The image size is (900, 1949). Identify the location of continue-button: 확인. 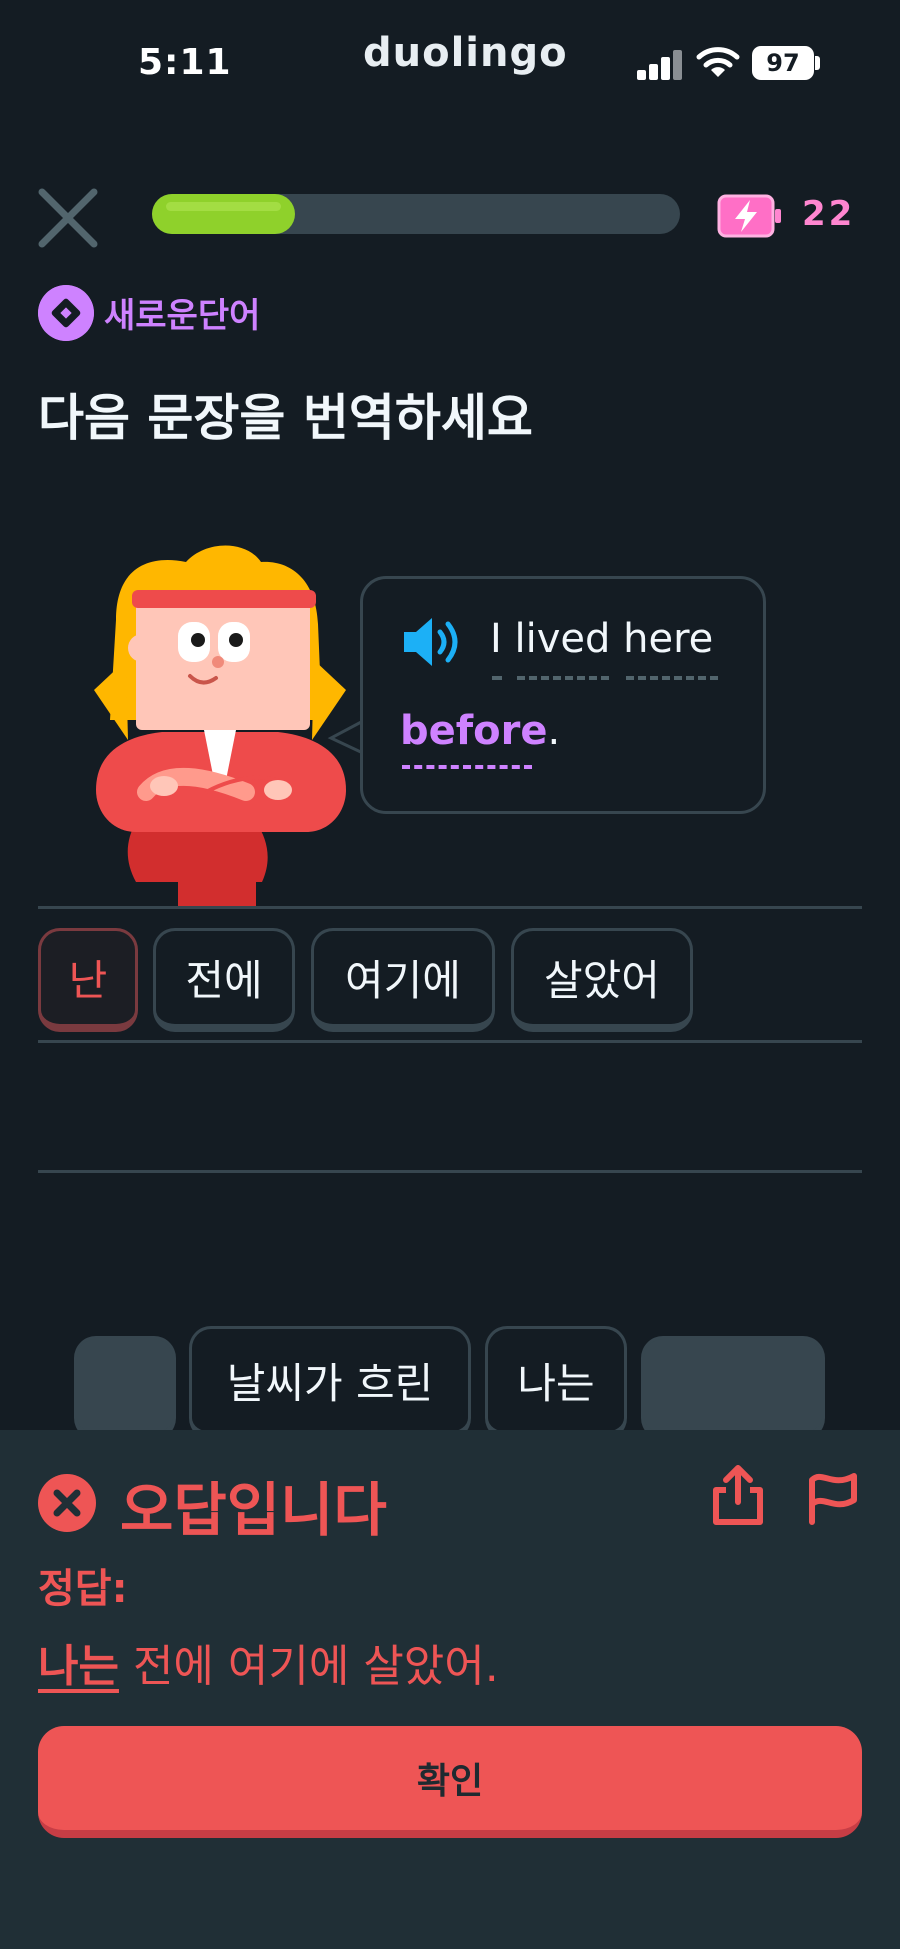
(450, 1782).